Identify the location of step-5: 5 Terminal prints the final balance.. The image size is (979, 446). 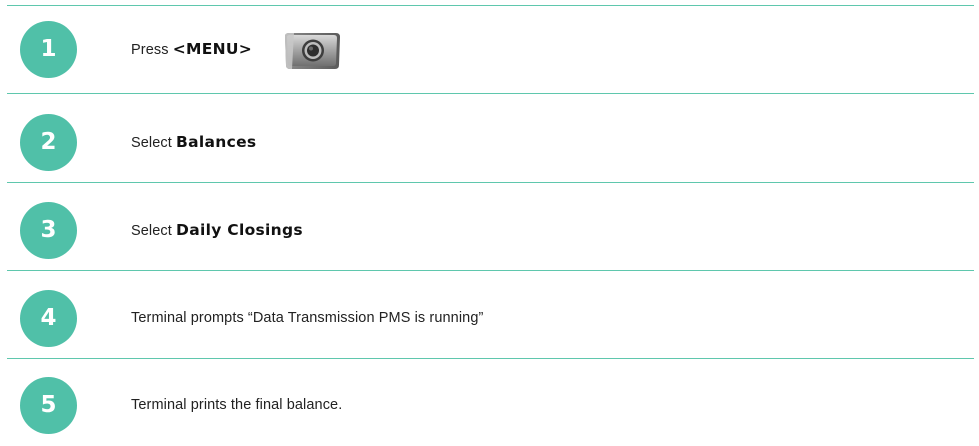
(489, 407).